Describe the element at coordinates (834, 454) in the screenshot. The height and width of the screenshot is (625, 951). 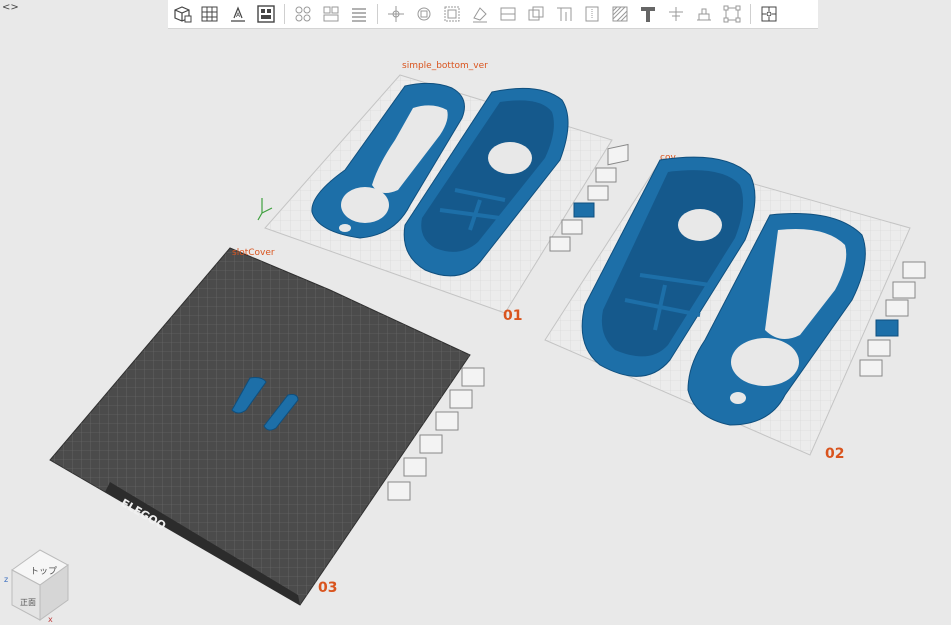
I see `plate-number: 02` at that location.